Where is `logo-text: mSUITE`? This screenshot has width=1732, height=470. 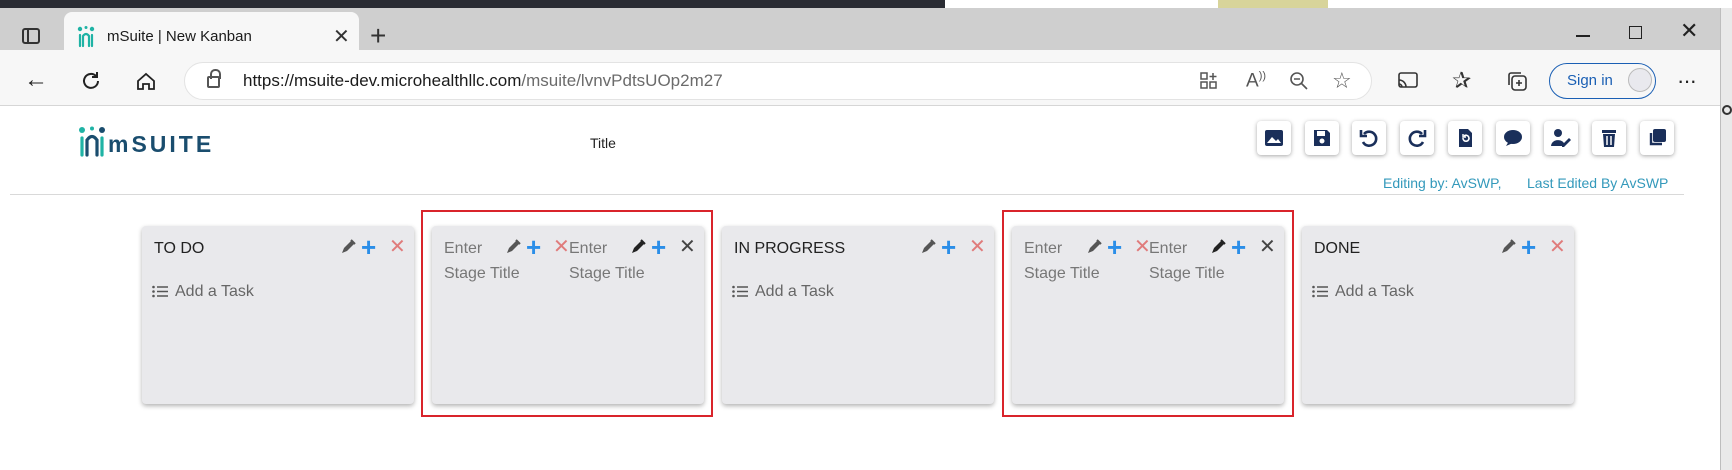
logo-text: mSUITE is located at coordinates (161, 144).